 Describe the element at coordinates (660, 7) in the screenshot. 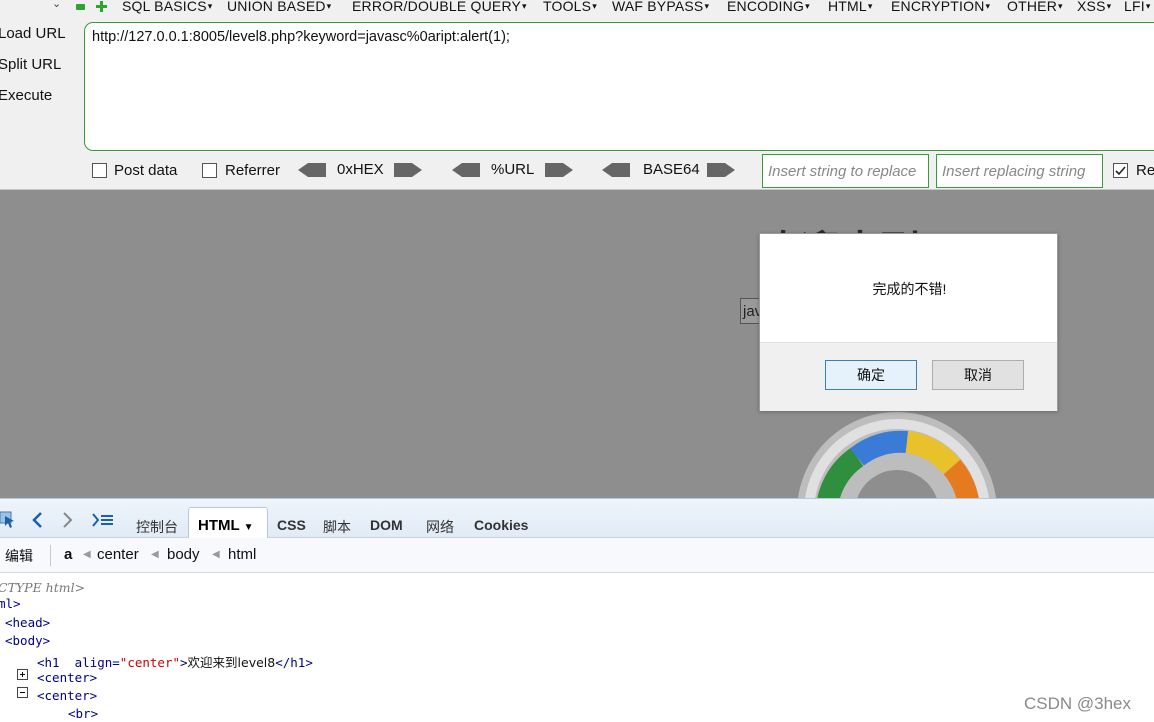

I see `menu-waf-bypass: WAF BYPASS▾` at that location.